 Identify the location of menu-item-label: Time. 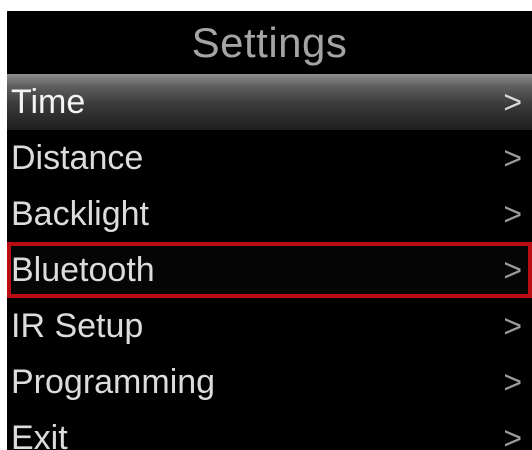
(48, 101).